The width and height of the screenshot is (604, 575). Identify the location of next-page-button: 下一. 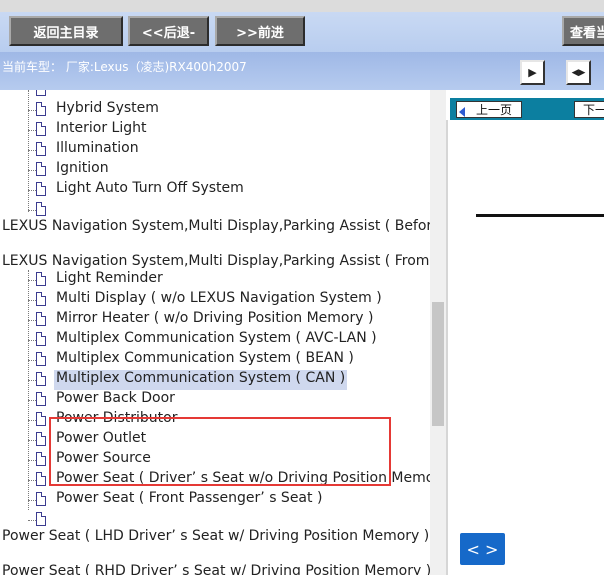
(589, 109).